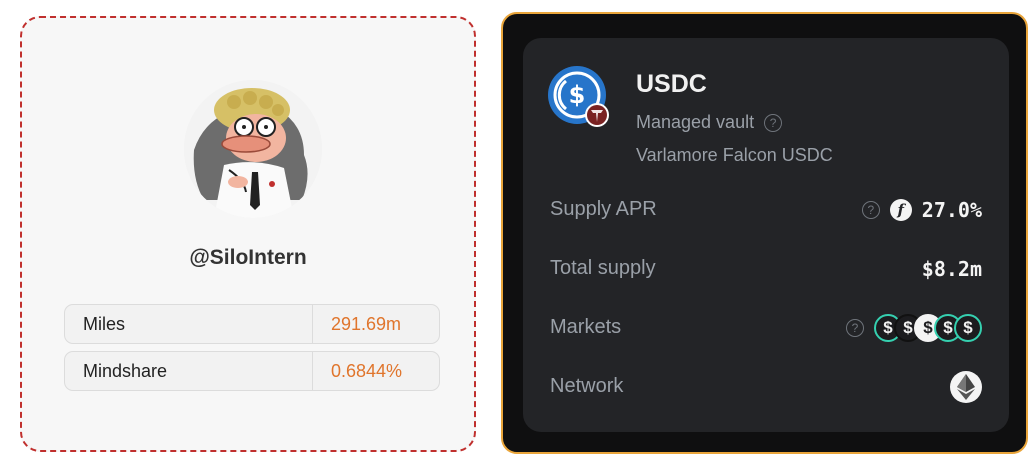 This screenshot has height=458, width=1032. What do you see at coordinates (189, 371) in the screenshot?
I see `stat-label: Mindshare` at bounding box center [189, 371].